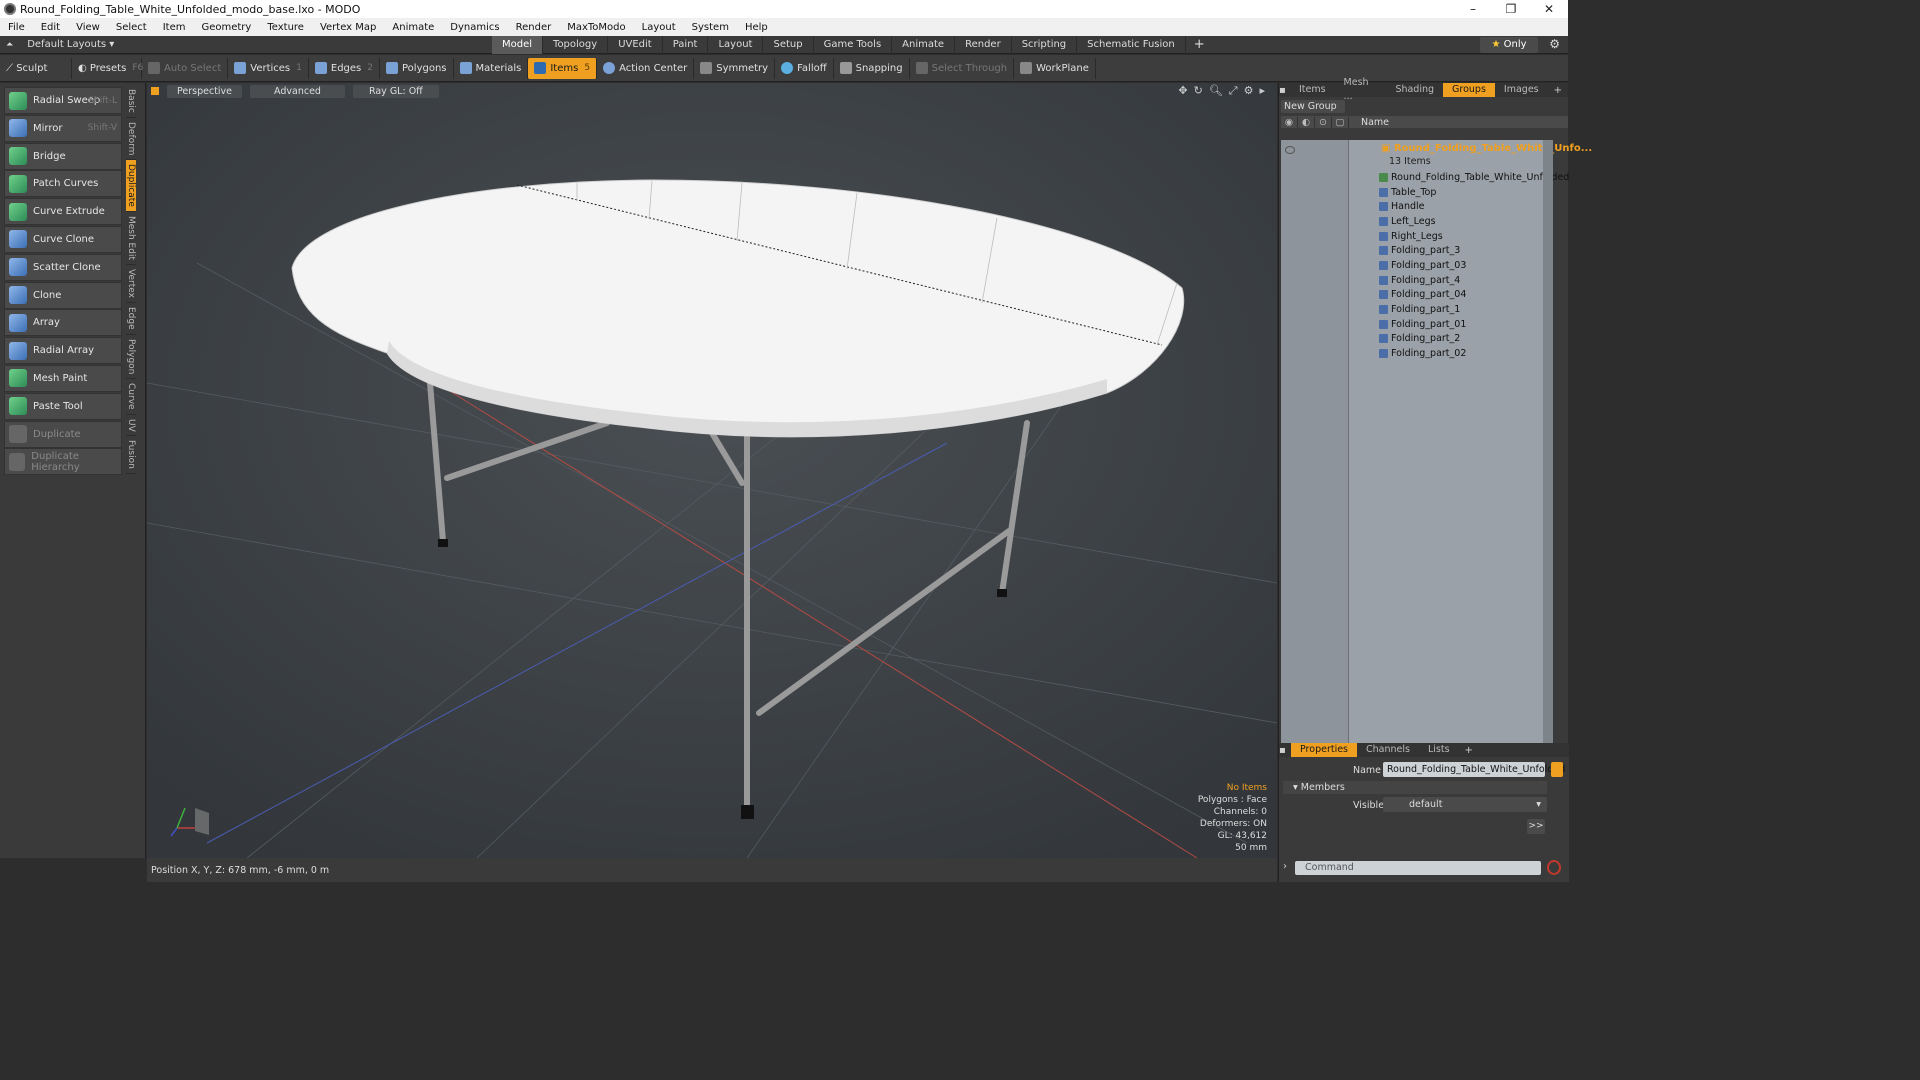  Describe the element at coordinates (1182, 91) in the screenshot. I see `pan-icon: ✥` at that location.